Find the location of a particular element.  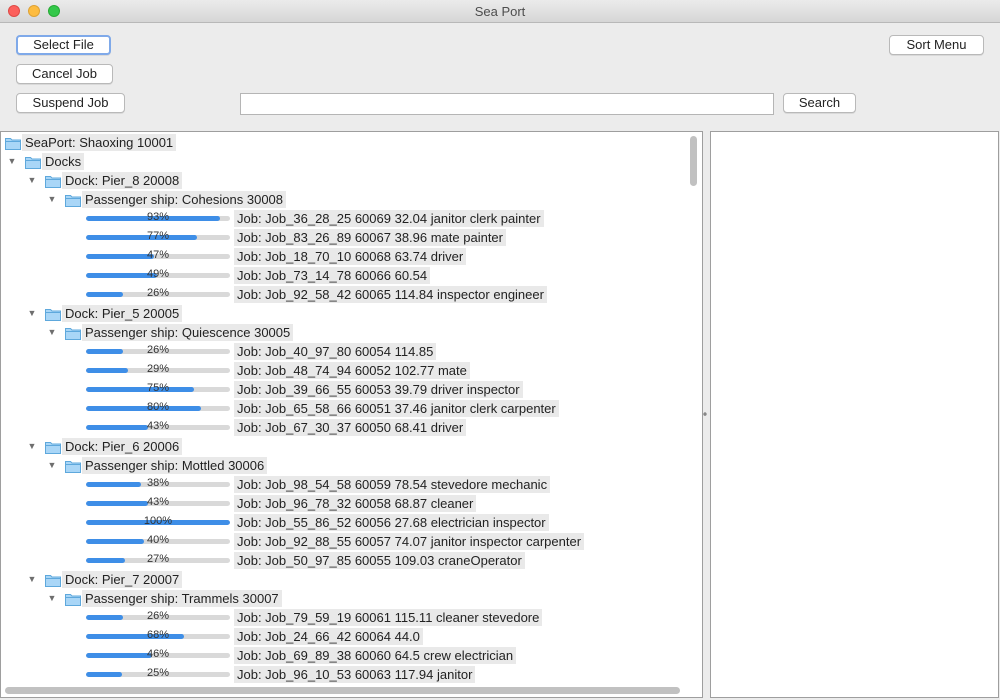

cancel-job-button: Cancel Job is located at coordinates (64, 74).